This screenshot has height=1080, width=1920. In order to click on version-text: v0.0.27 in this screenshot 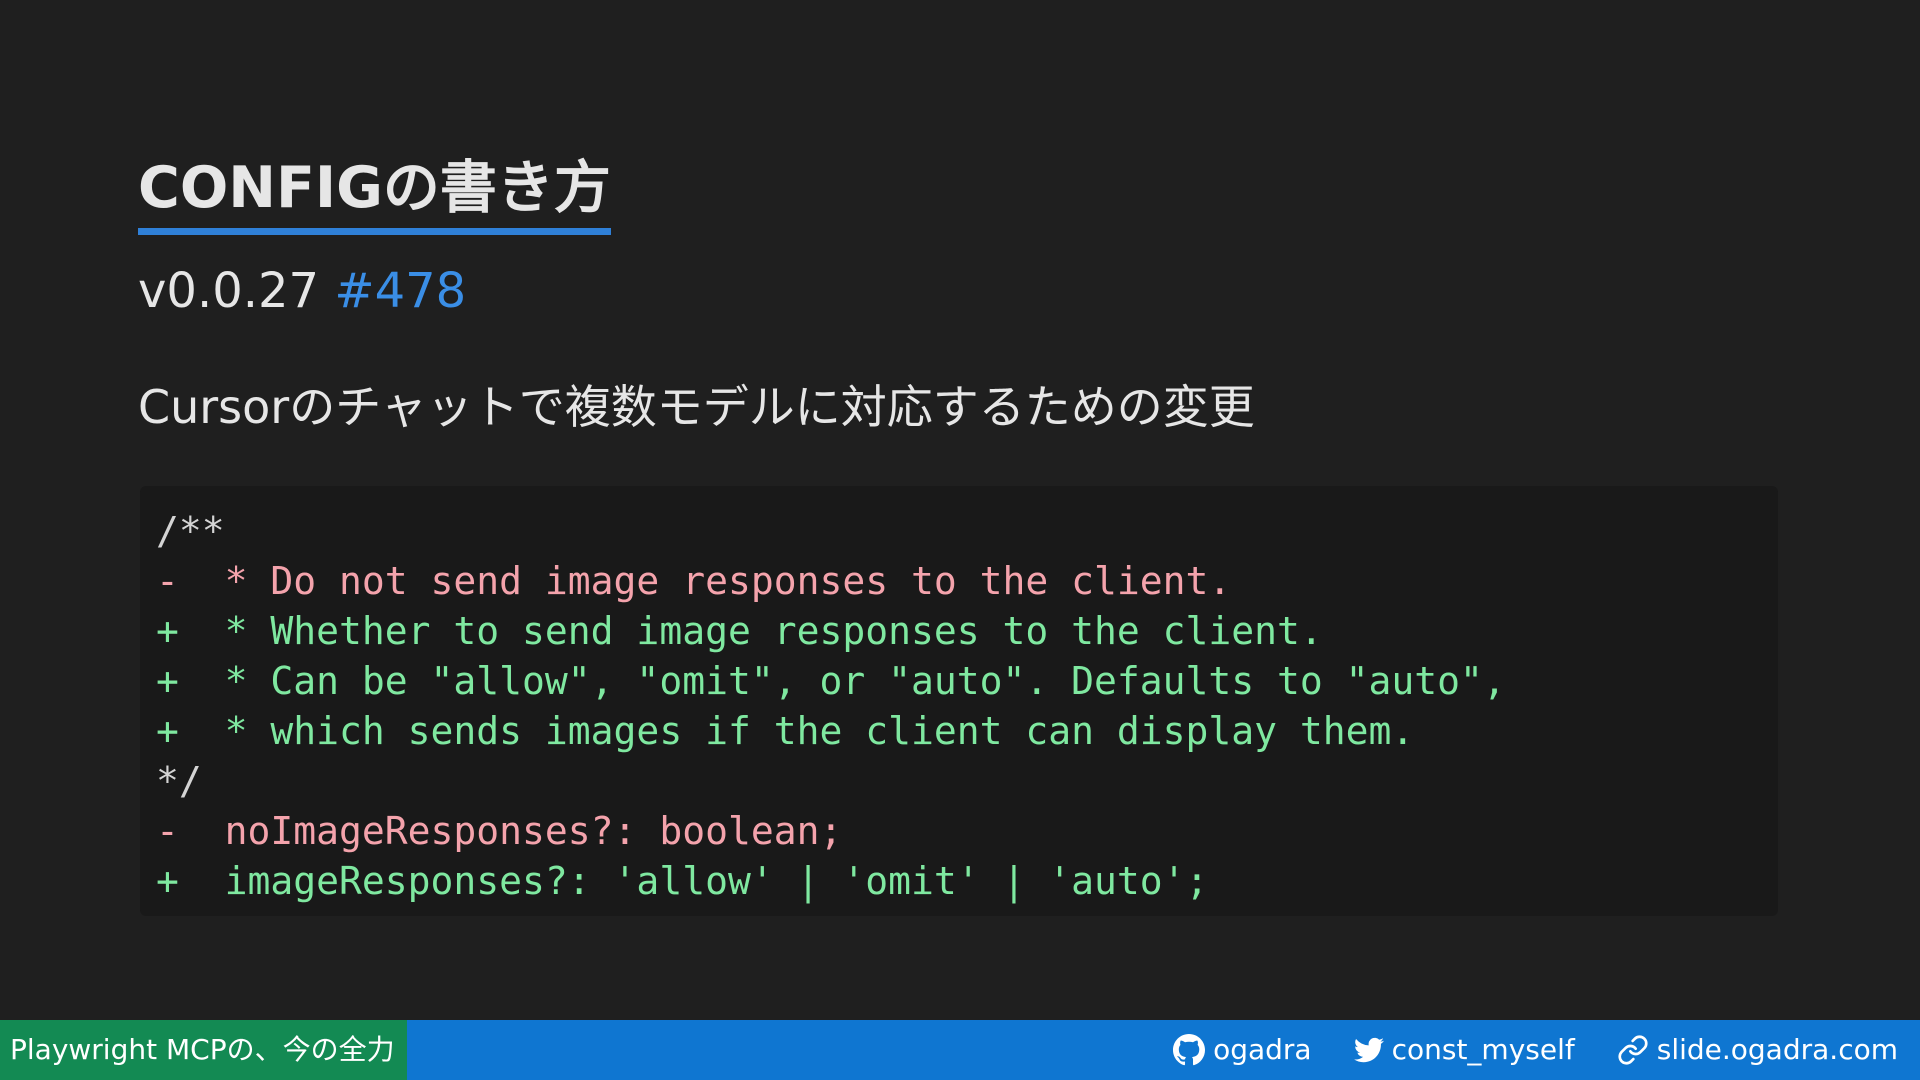, I will do `click(229, 291)`.